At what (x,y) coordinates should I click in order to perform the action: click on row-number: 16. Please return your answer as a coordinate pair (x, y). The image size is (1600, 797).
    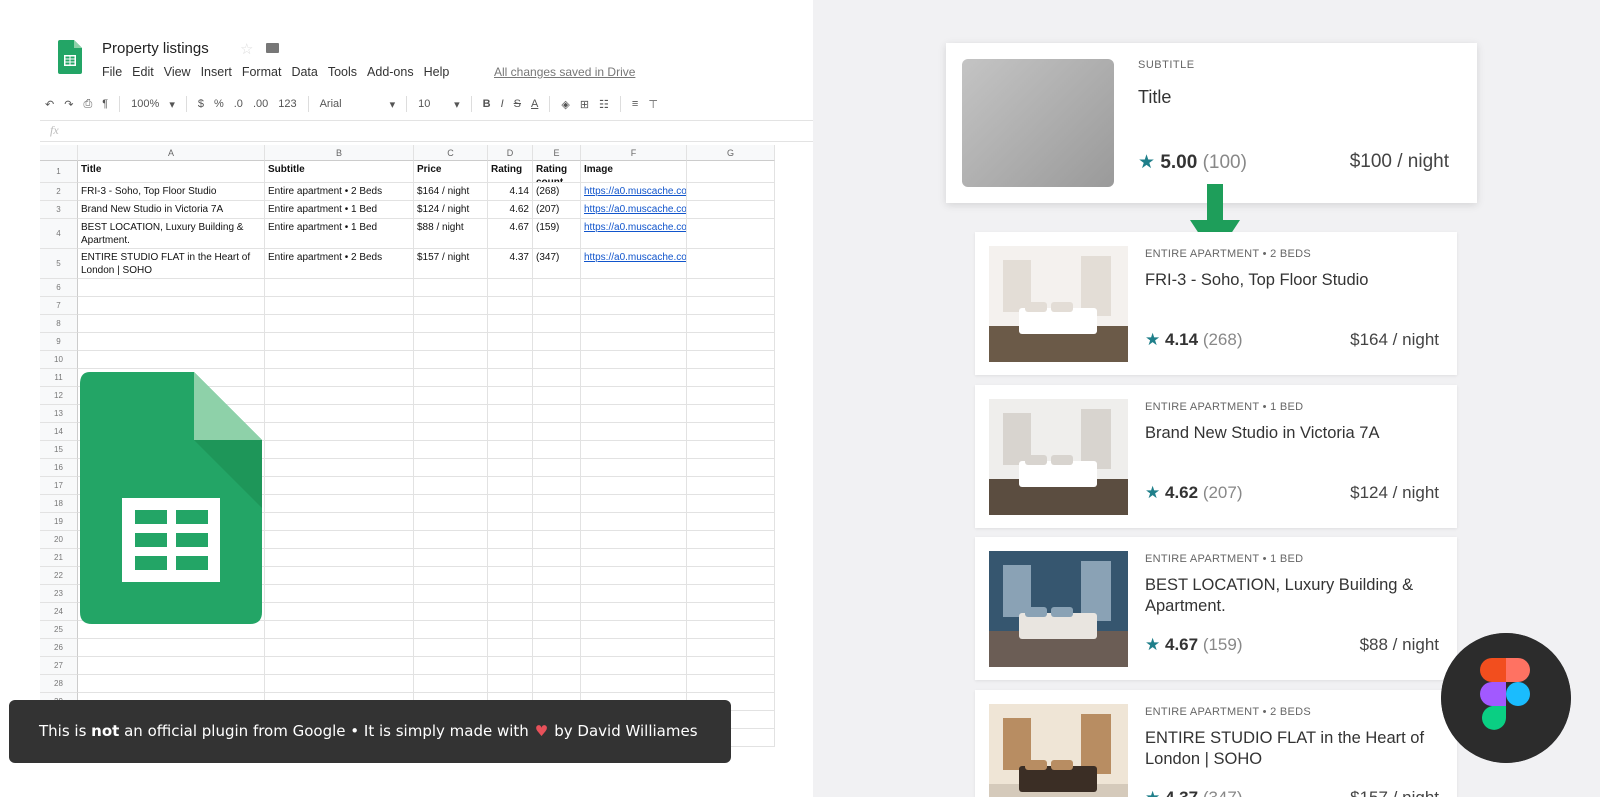
    Looking at the image, I should click on (59, 468).